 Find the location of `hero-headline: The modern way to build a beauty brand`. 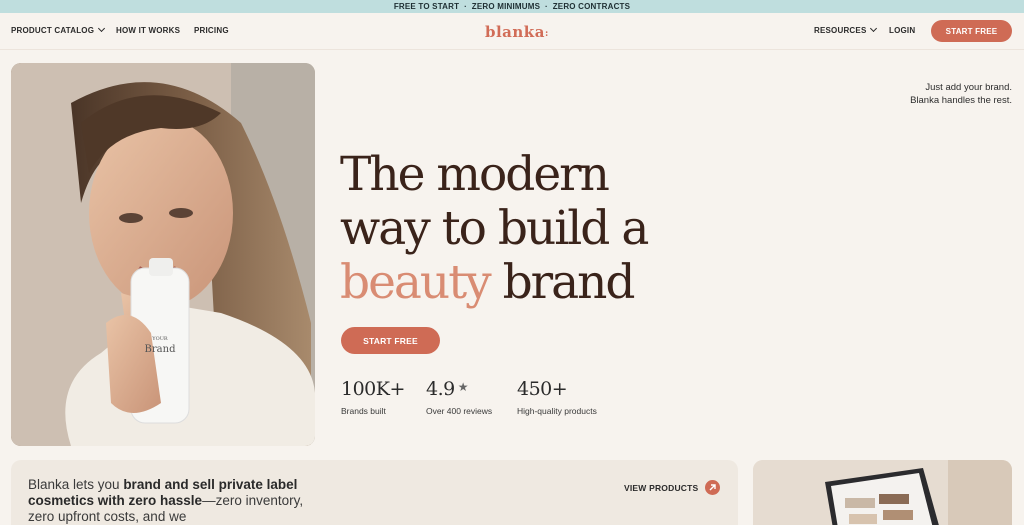

hero-headline: The modern way to build a beauty brand is located at coordinates (494, 228).